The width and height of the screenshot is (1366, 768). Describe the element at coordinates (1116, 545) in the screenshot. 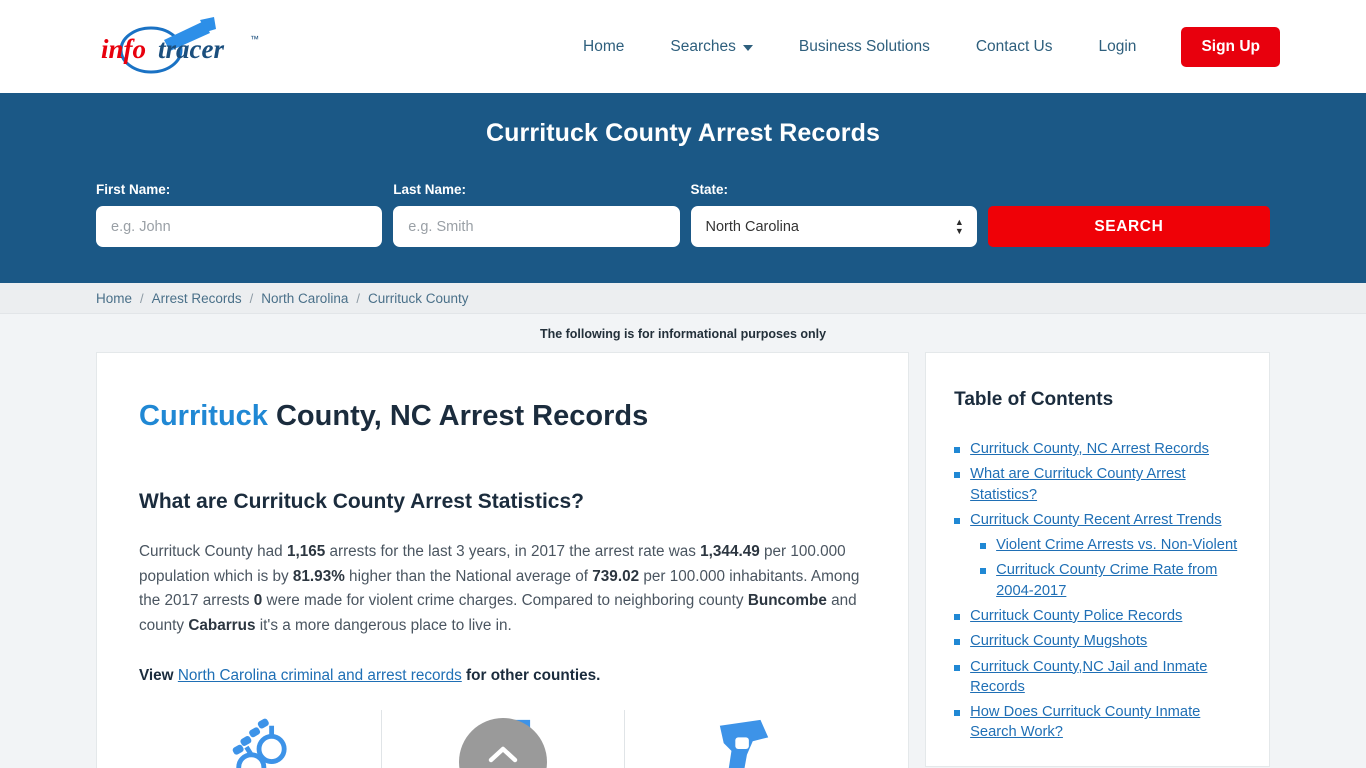

I see `toc-link-violent-vs-nonviolent: Violent Crime Arrests vs. Non-Violent` at that location.